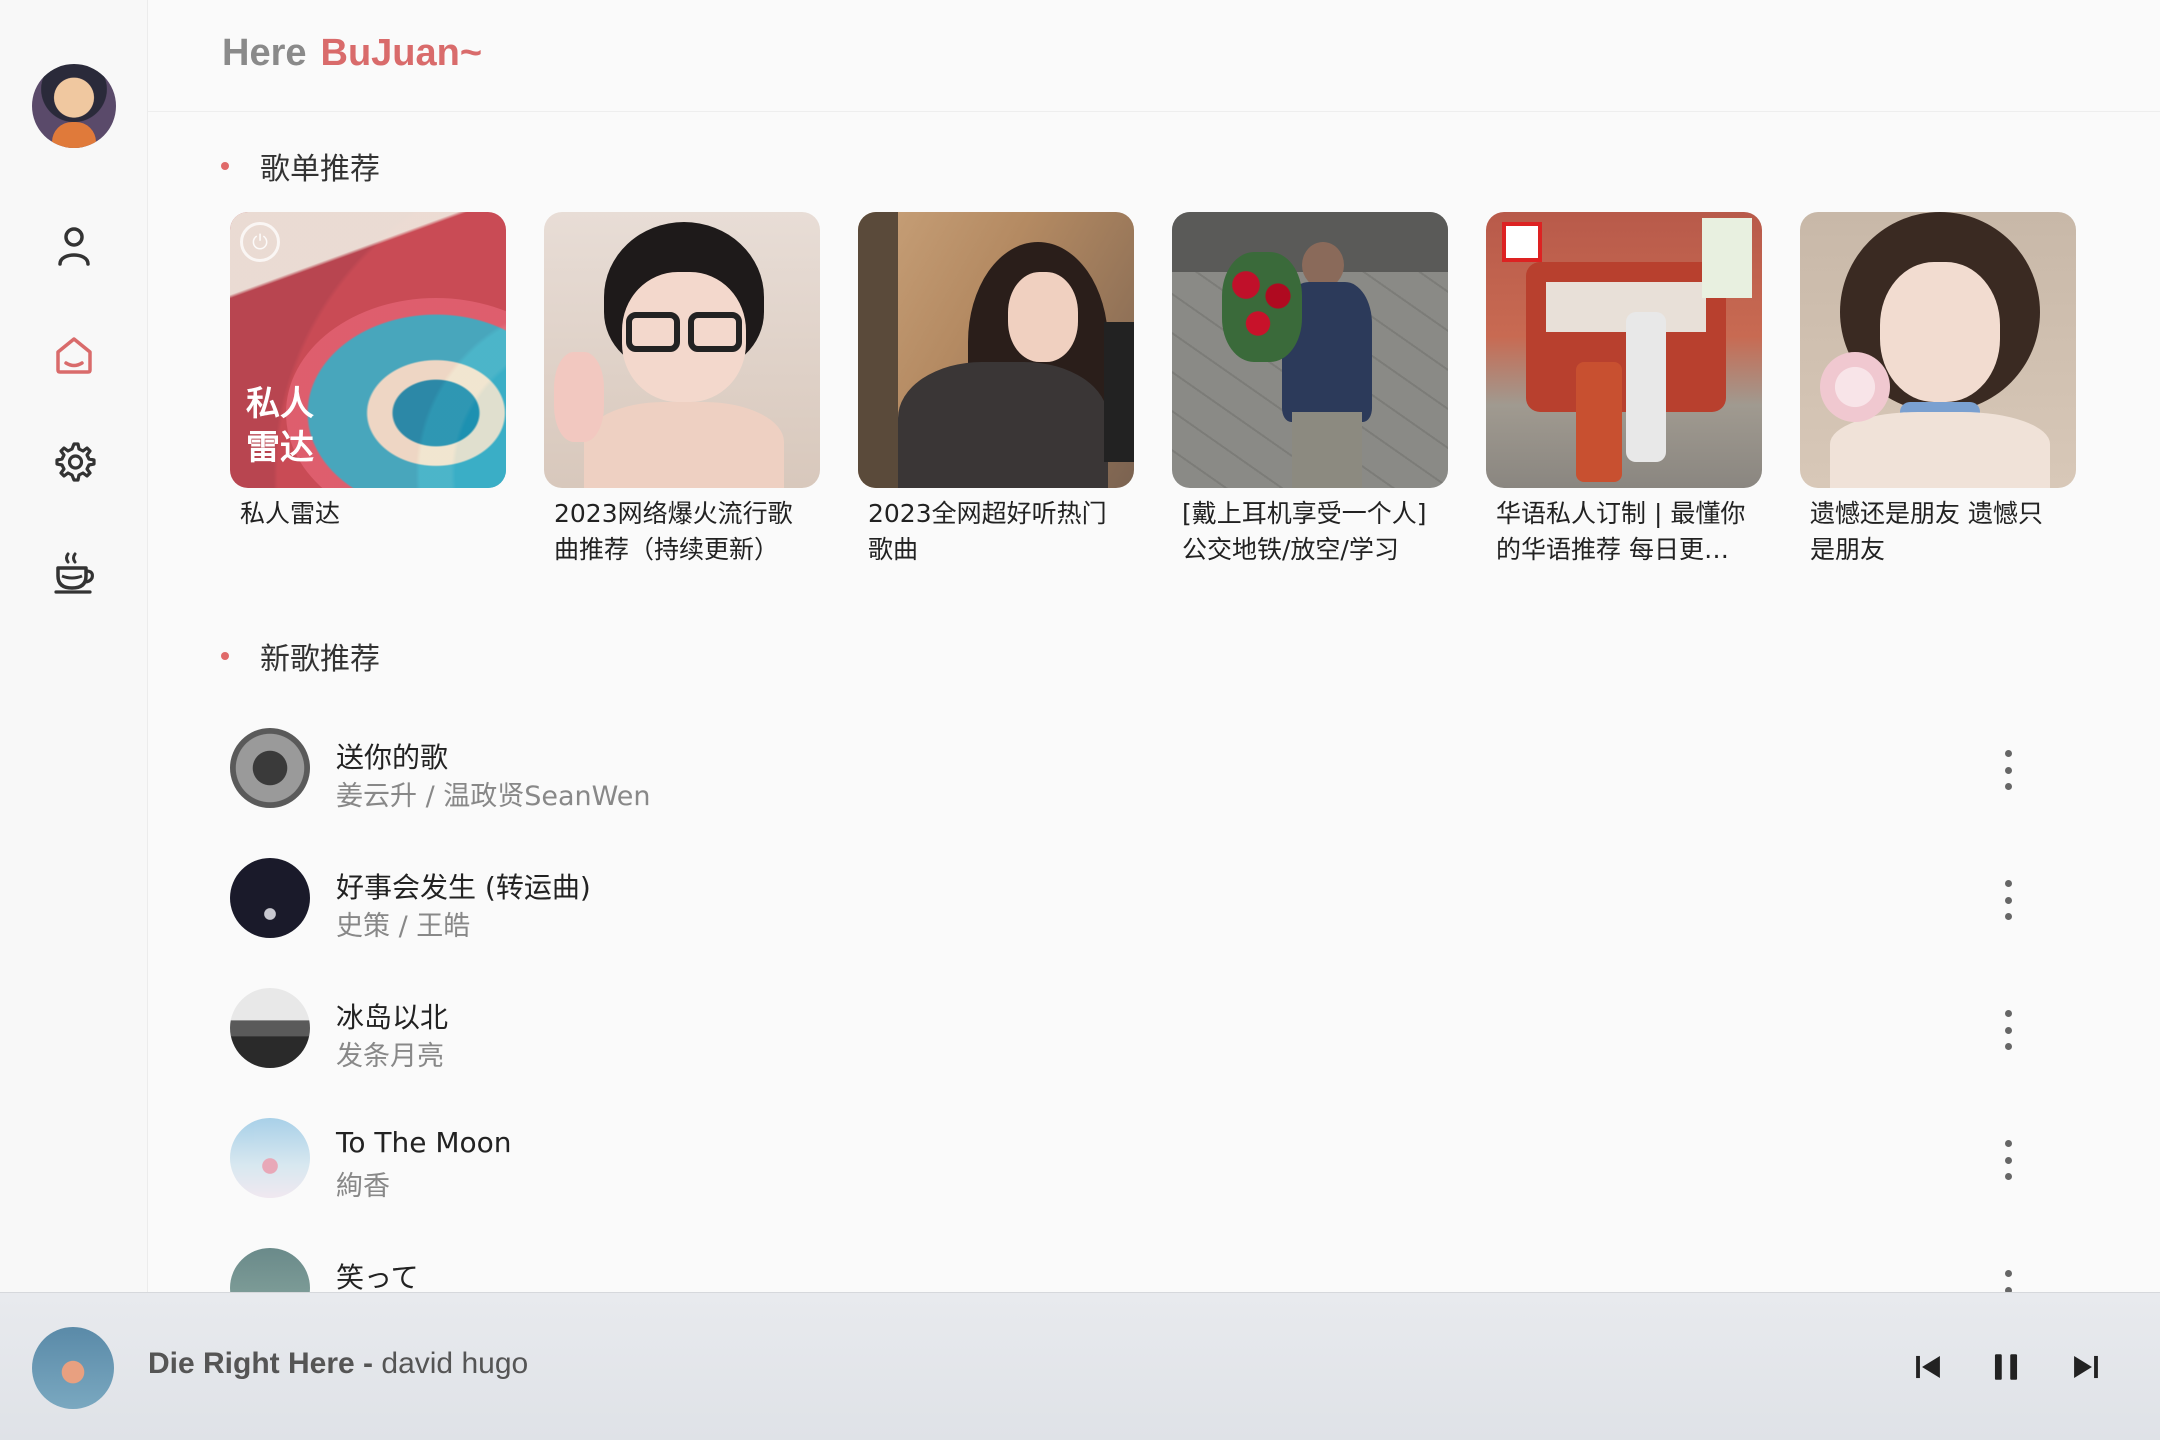  I want to click on playlist-title: 华语私人订制 | 最懂你的华语推荐 每日更新35首, so click(1624, 532).